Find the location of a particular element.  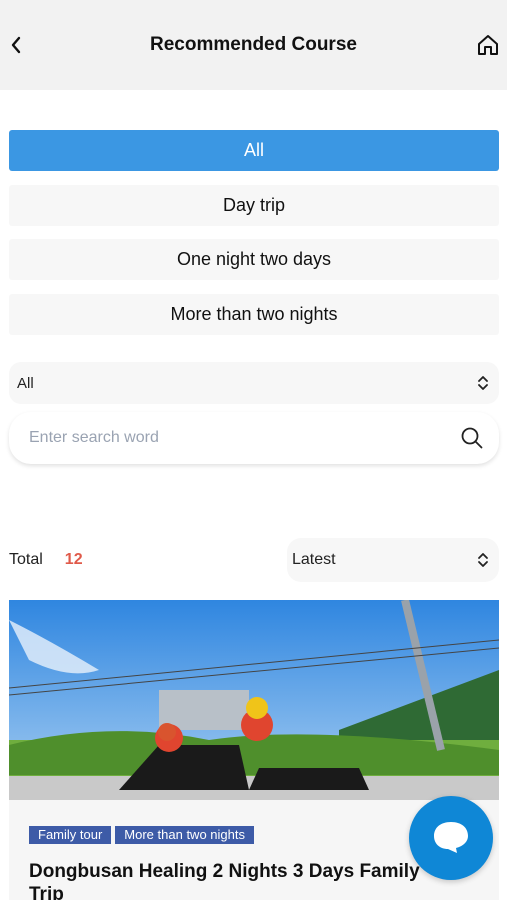

chat-bubble-icon is located at coordinates (451, 837).